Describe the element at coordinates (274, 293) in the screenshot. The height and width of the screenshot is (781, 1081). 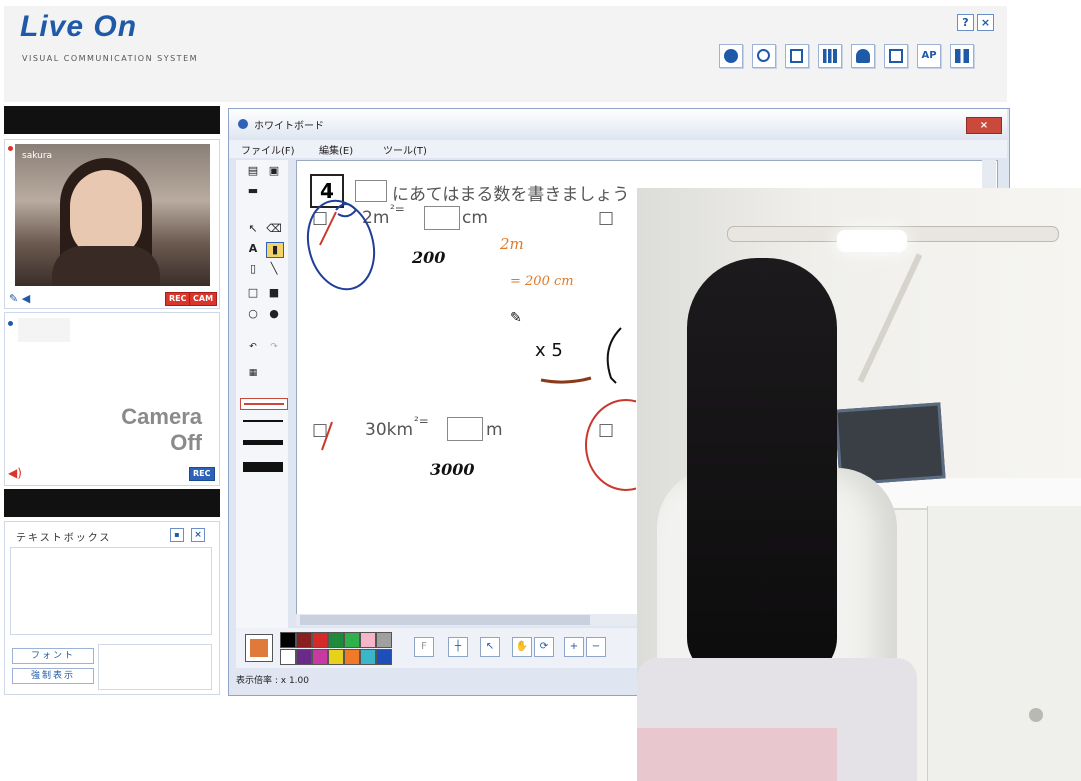
I see `rectangle-fill-icon: ■` at that location.